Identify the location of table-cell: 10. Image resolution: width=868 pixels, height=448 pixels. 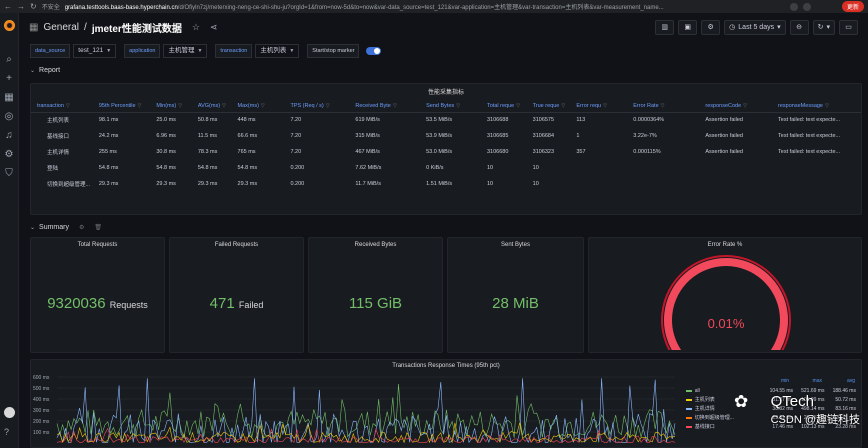
(535, 184).